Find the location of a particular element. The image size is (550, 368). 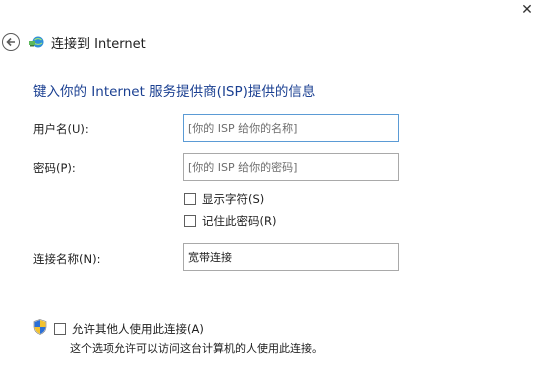

show-chars-label: 显示字符(S) is located at coordinates (233, 199).